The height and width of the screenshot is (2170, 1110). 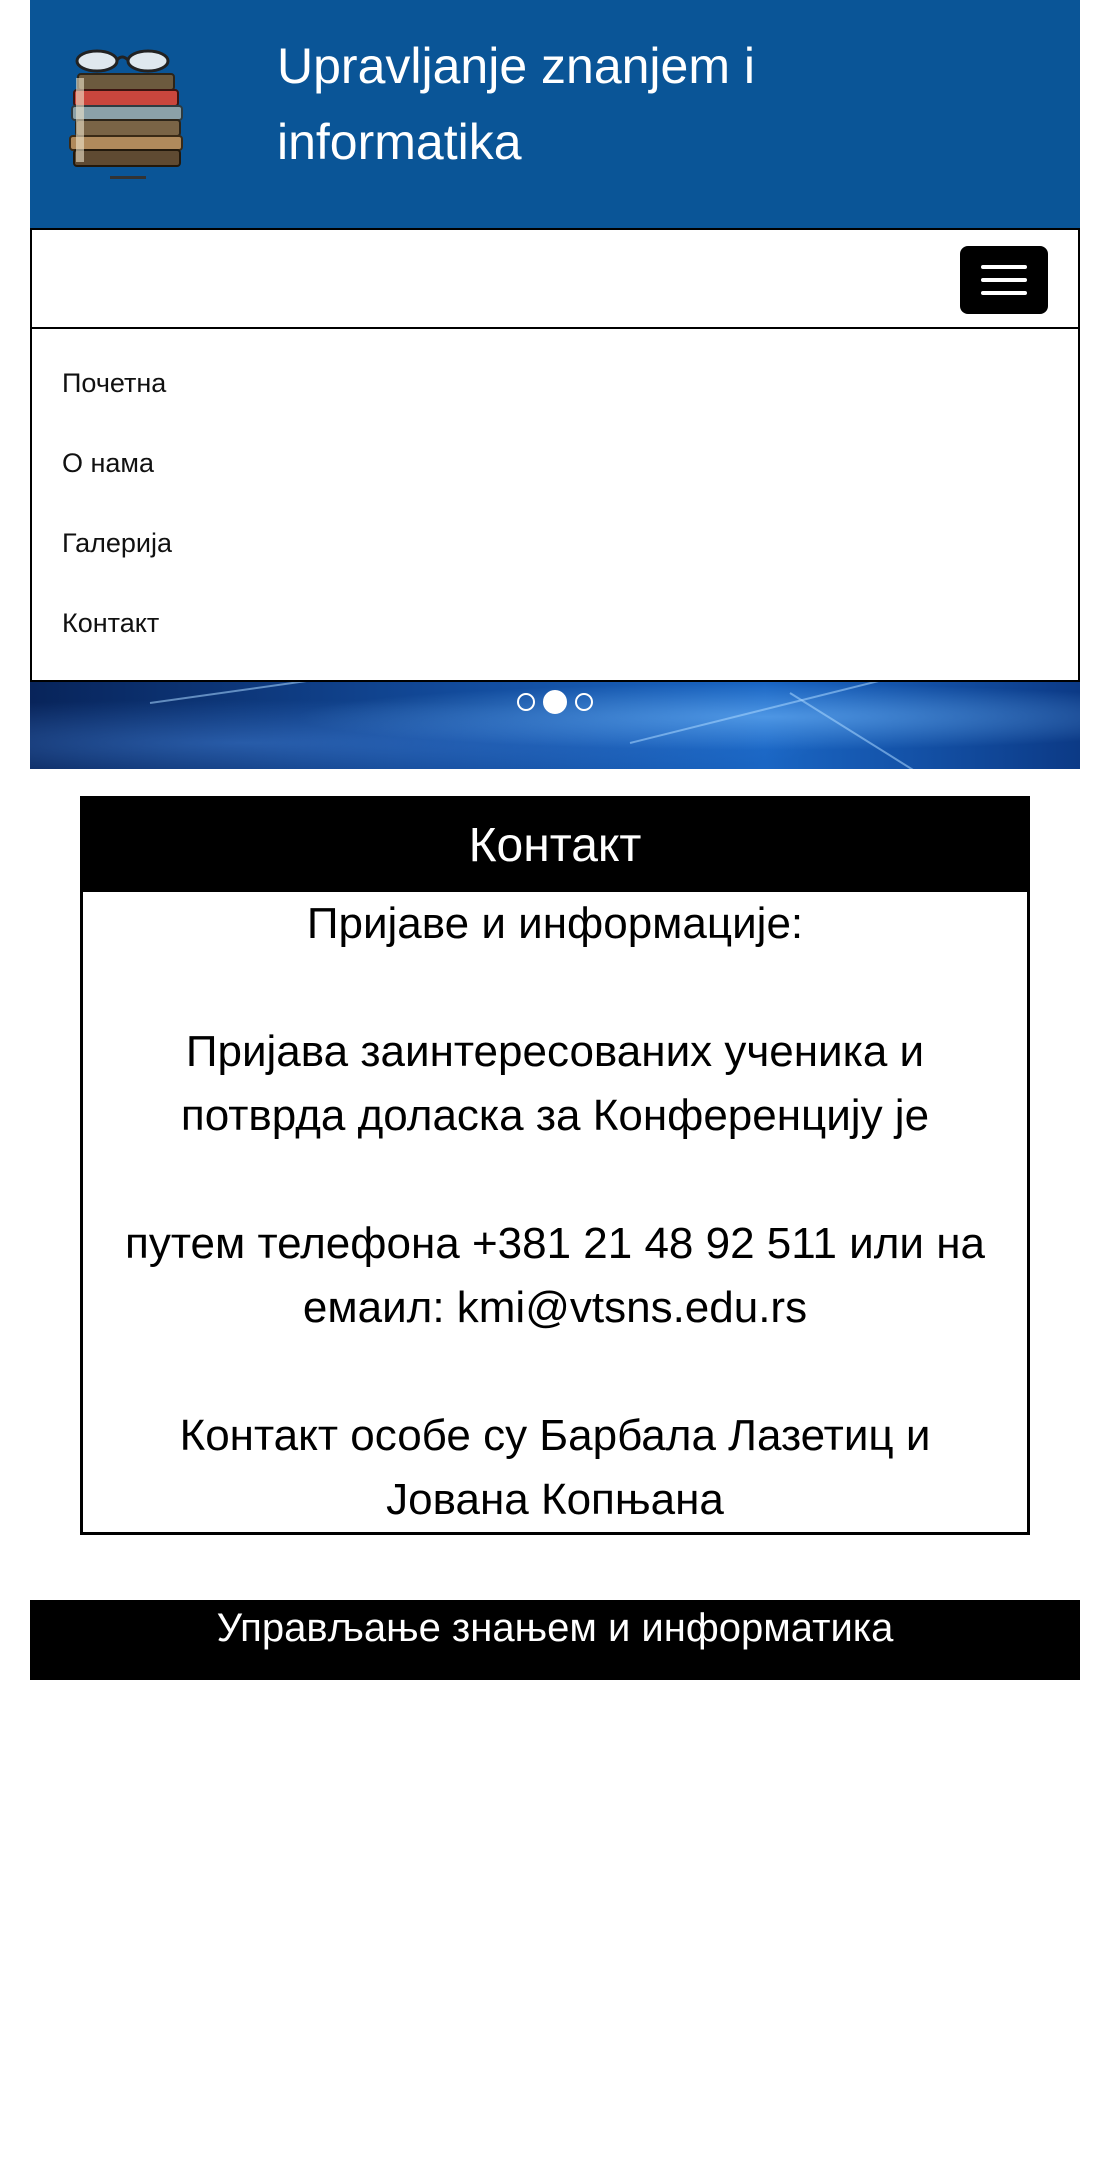 What do you see at coordinates (555, 278) in the screenshot?
I see `navbar` at bounding box center [555, 278].